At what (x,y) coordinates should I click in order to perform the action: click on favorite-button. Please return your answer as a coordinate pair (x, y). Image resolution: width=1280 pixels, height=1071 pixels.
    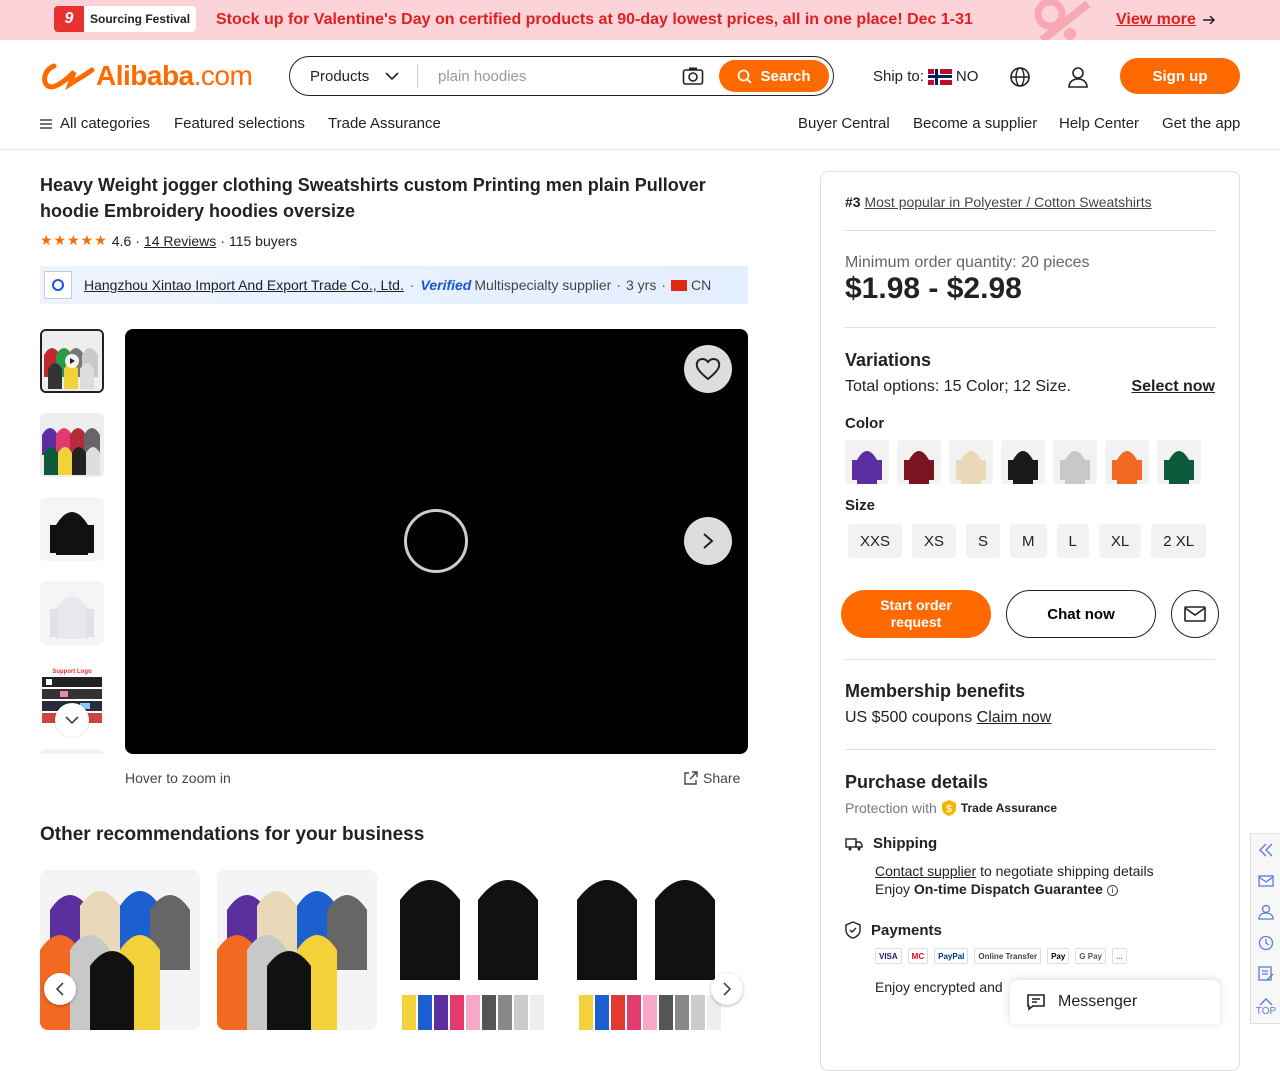
    Looking at the image, I should click on (708, 369).